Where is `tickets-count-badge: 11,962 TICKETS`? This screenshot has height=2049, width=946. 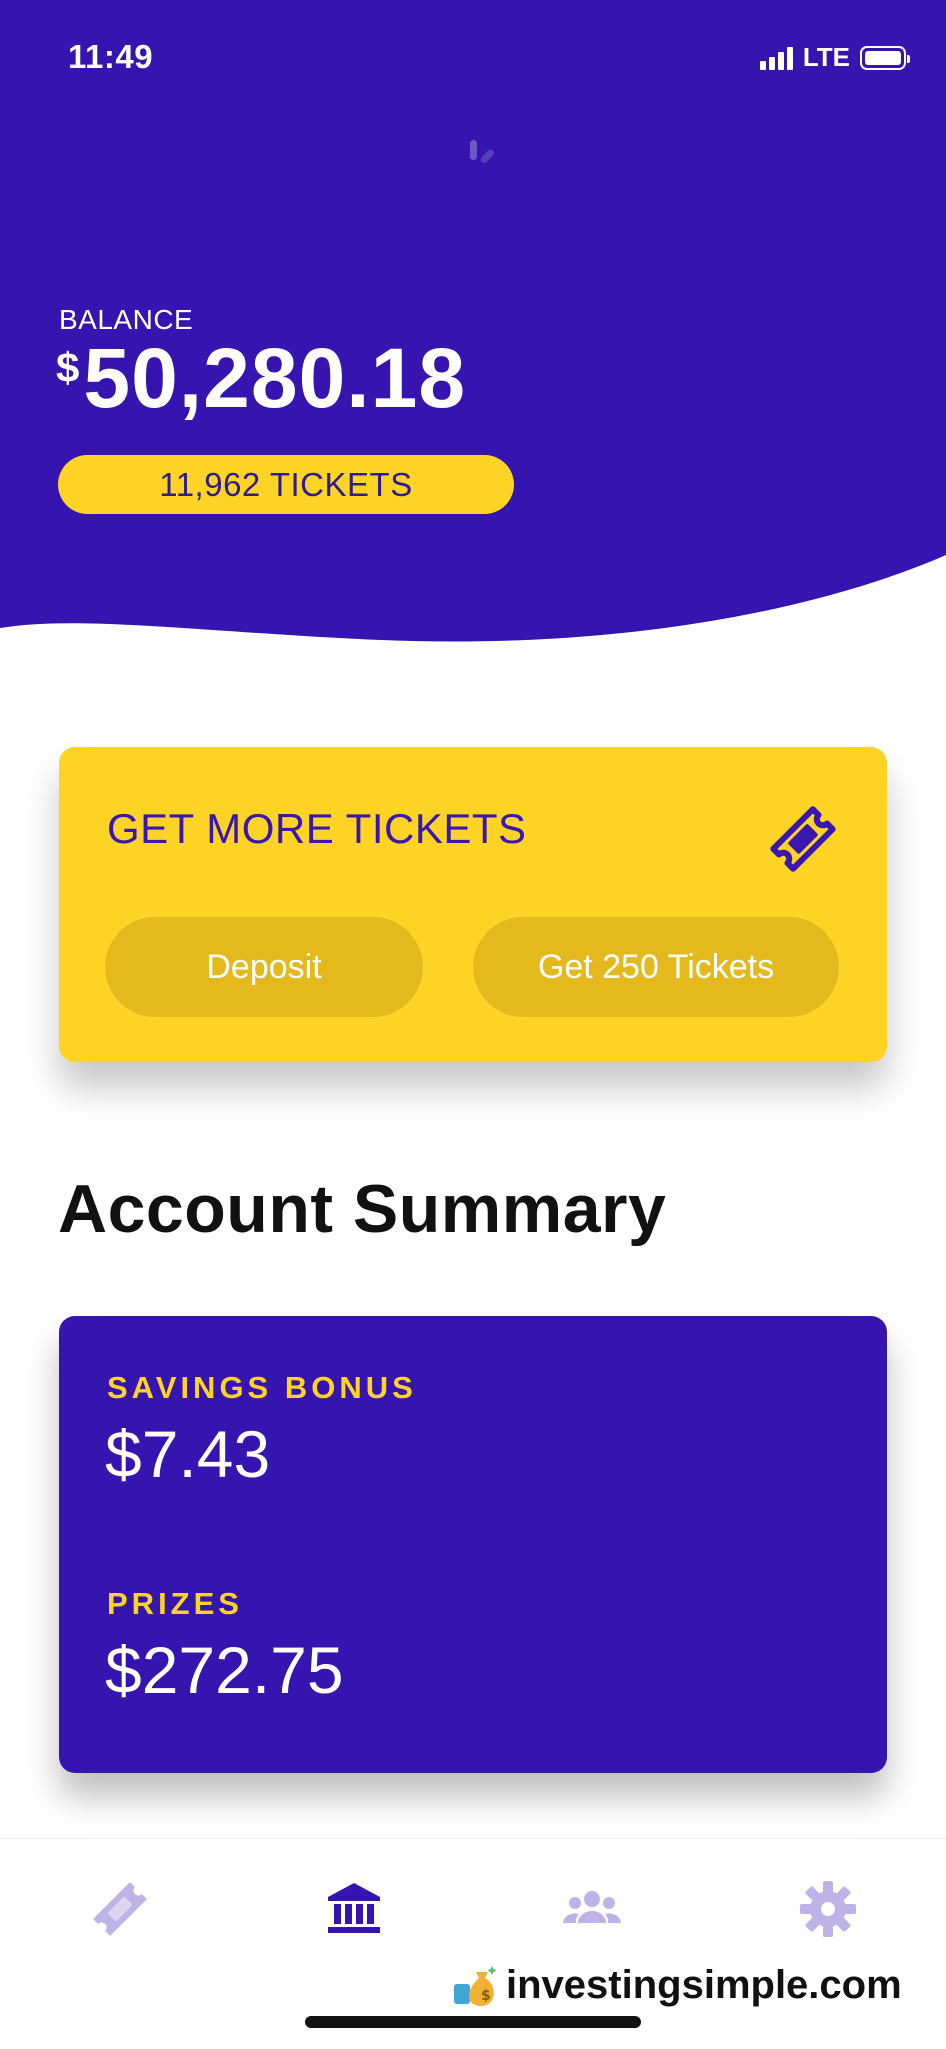
tickets-count-badge: 11,962 TICKETS is located at coordinates (286, 484).